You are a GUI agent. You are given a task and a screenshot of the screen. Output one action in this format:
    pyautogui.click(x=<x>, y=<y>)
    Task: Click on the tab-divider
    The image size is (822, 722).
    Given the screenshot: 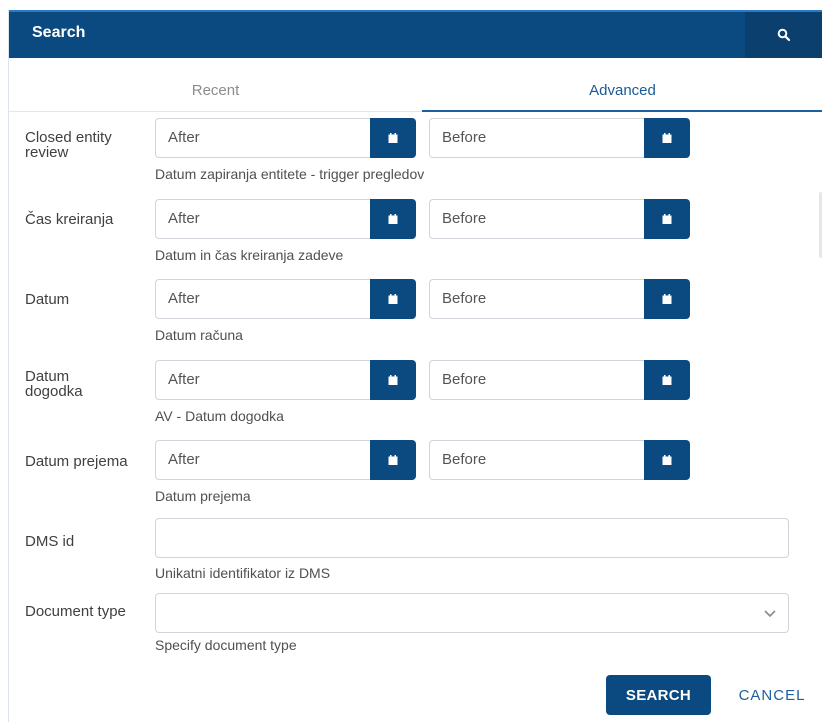 What is the action you would take?
    pyautogui.click(x=215, y=111)
    